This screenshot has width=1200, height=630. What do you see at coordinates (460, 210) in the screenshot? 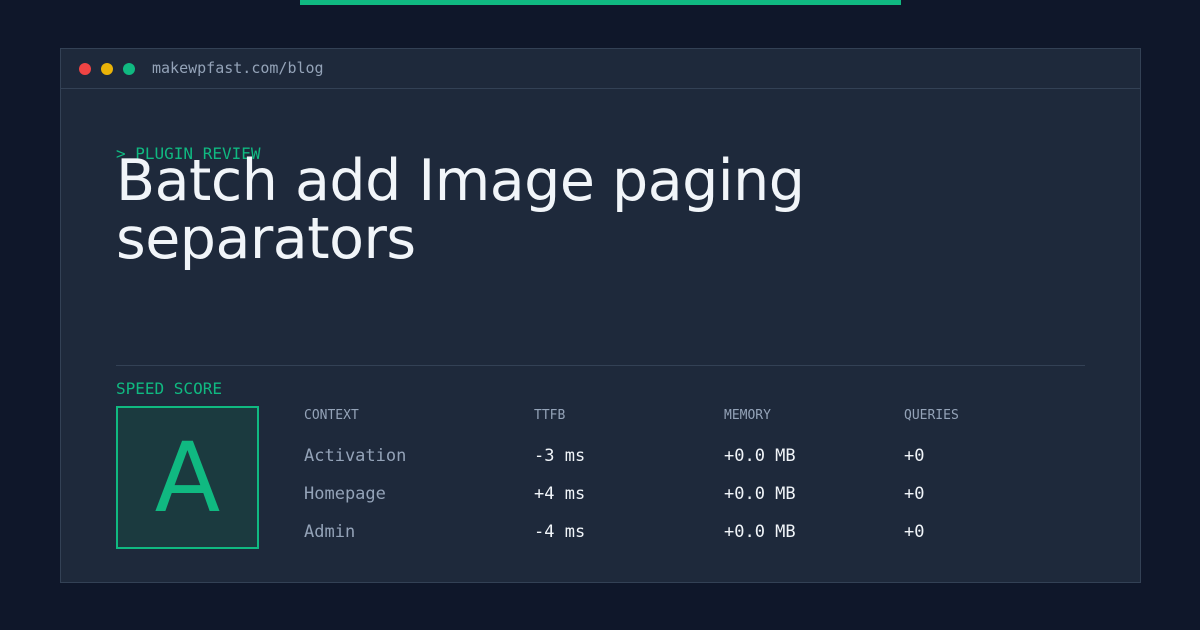
I see `article-title: Batch add Image paging separators` at bounding box center [460, 210].